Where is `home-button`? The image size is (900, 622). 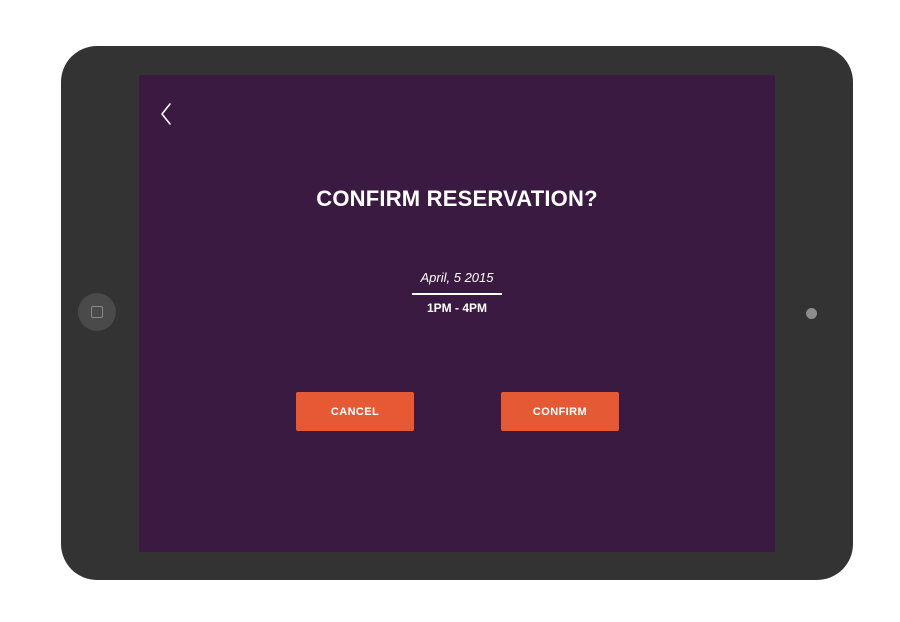
home-button is located at coordinates (97, 312).